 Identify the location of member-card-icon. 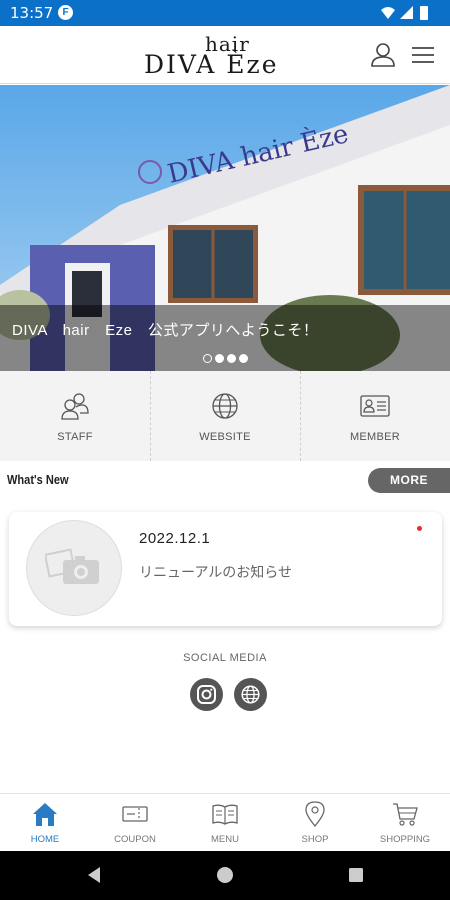
(375, 406).